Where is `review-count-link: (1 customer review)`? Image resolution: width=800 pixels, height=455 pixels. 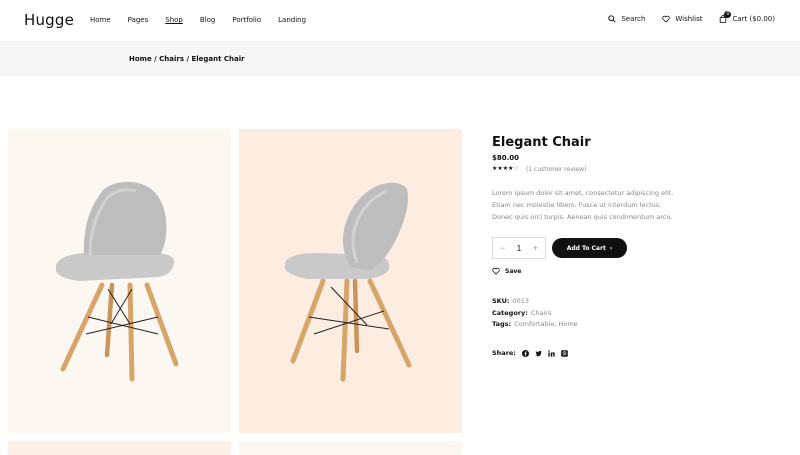 review-count-link: (1 customer review) is located at coordinates (556, 169).